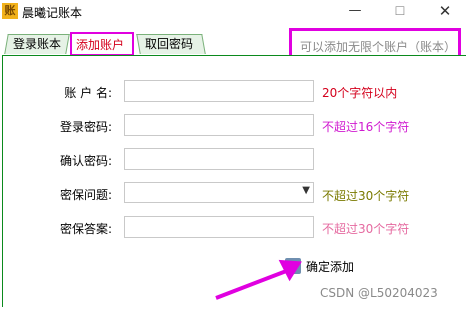  Describe the element at coordinates (360, 93) in the screenshot. I see `account-name-hint: 20个字符以内` at that location.